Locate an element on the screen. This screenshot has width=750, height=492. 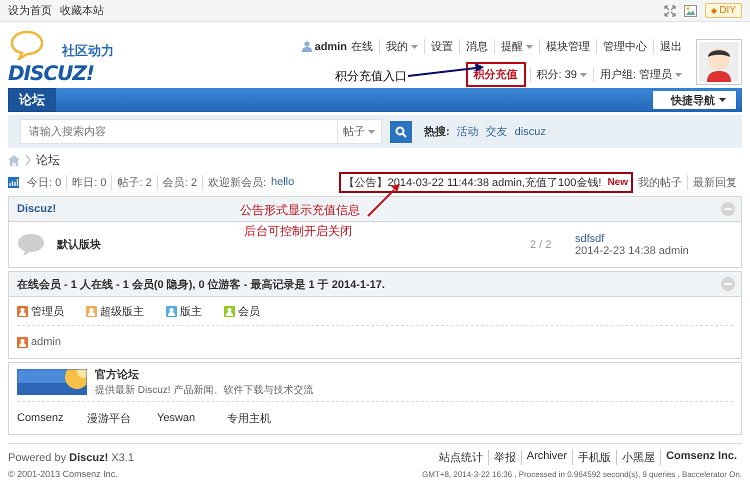
footer-link: 举报 is located at coordinates (504, 457).